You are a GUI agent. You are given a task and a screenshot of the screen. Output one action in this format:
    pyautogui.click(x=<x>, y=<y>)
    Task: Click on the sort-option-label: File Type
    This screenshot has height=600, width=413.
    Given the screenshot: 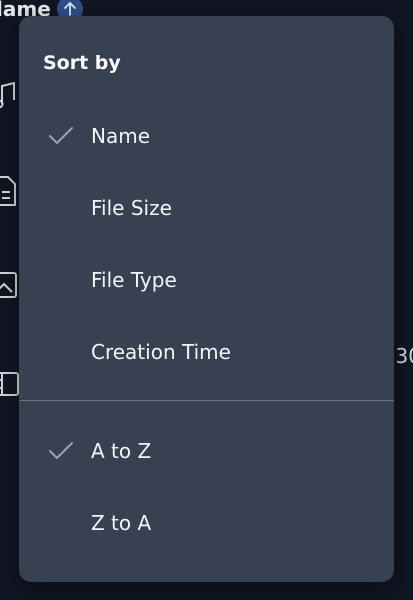 What is the action you would take?
    pyautogui.click(x=134, y=280)
    